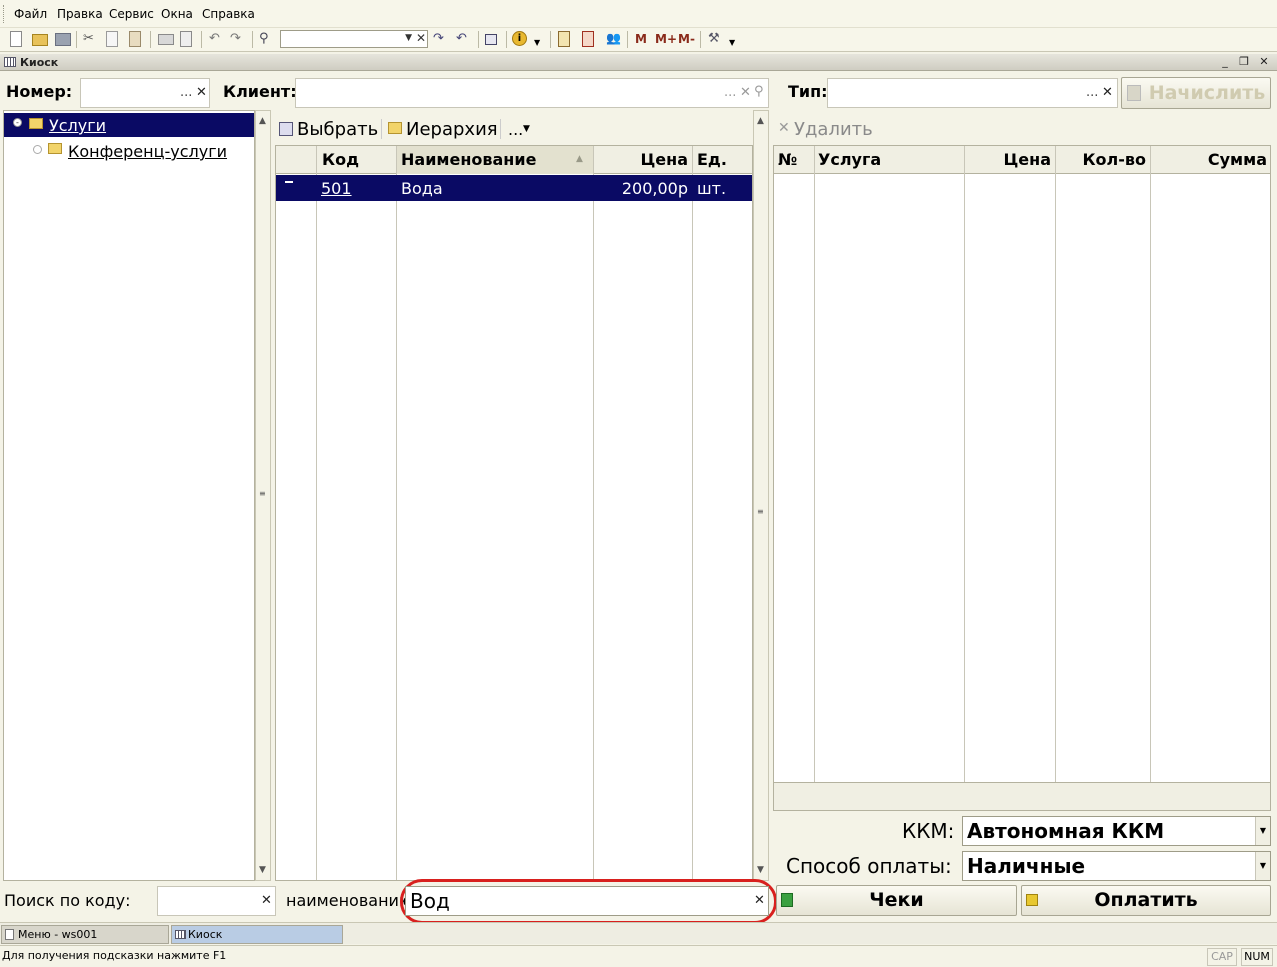 This screenshot has width=1277, height=967. What do you see at coordinates (1146, 900) in the screenshot?
I see `pay-button: Оплатить` at bounding box center [1146, 900].